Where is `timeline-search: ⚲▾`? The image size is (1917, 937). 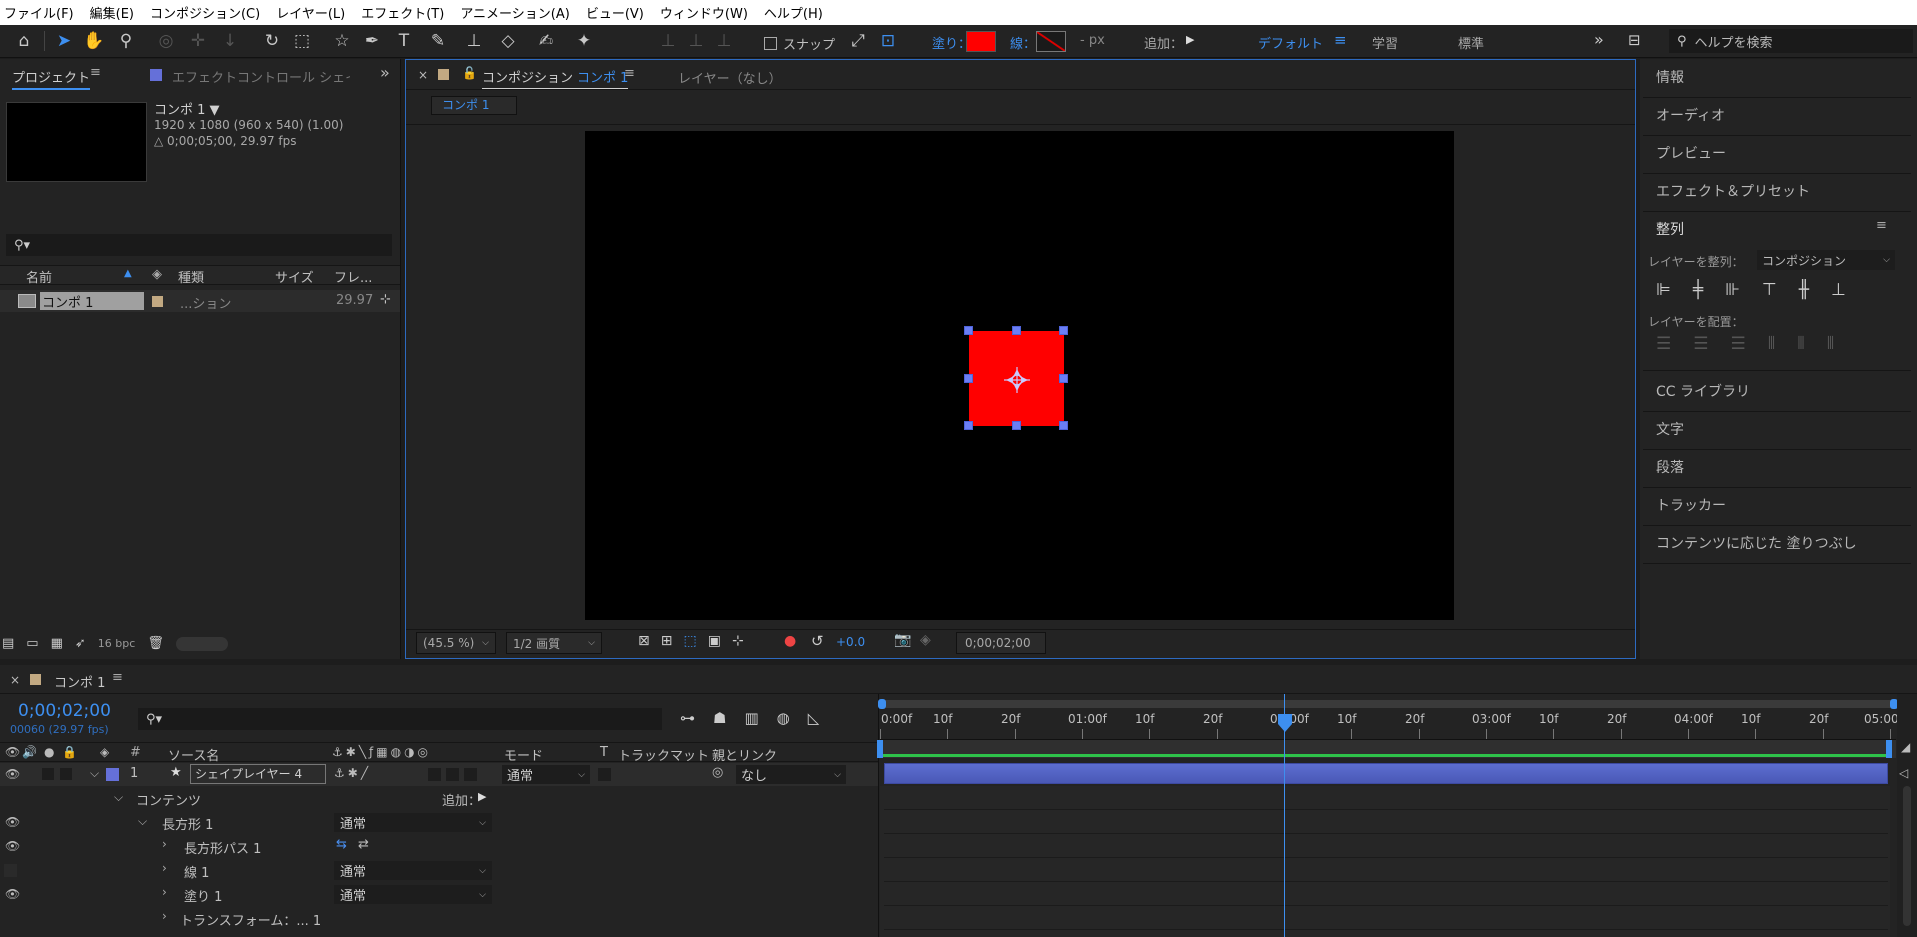 timeline-search: ⚲▾ is located at coordinates (400, 719).